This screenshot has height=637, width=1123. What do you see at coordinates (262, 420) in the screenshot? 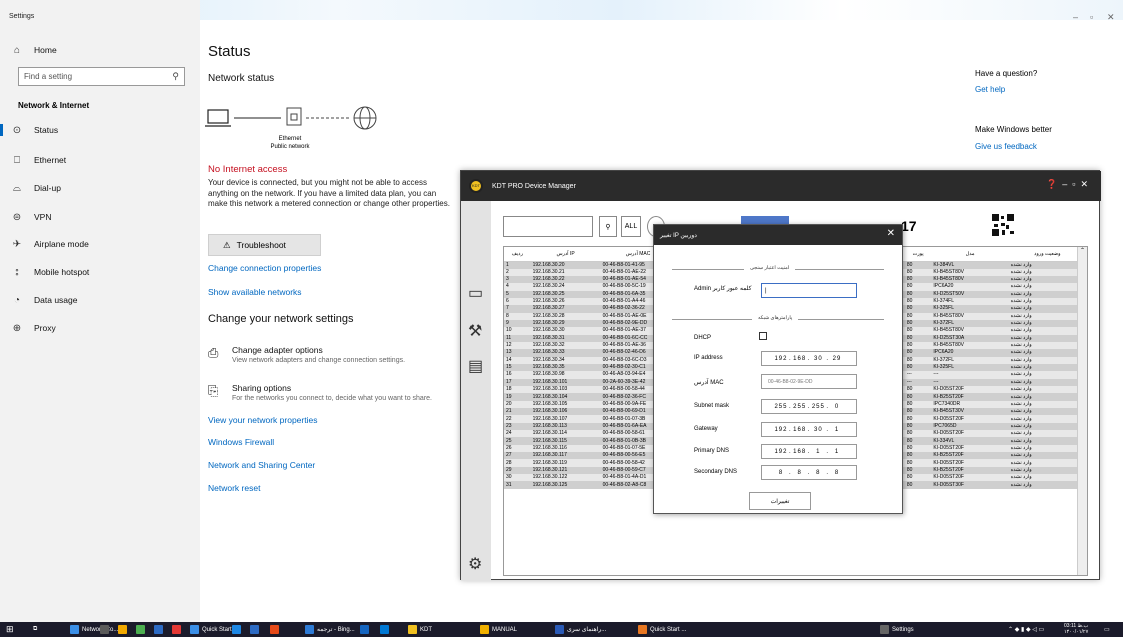
I see `view-properties-link: View your network properties` at bounding box center [262, 420].